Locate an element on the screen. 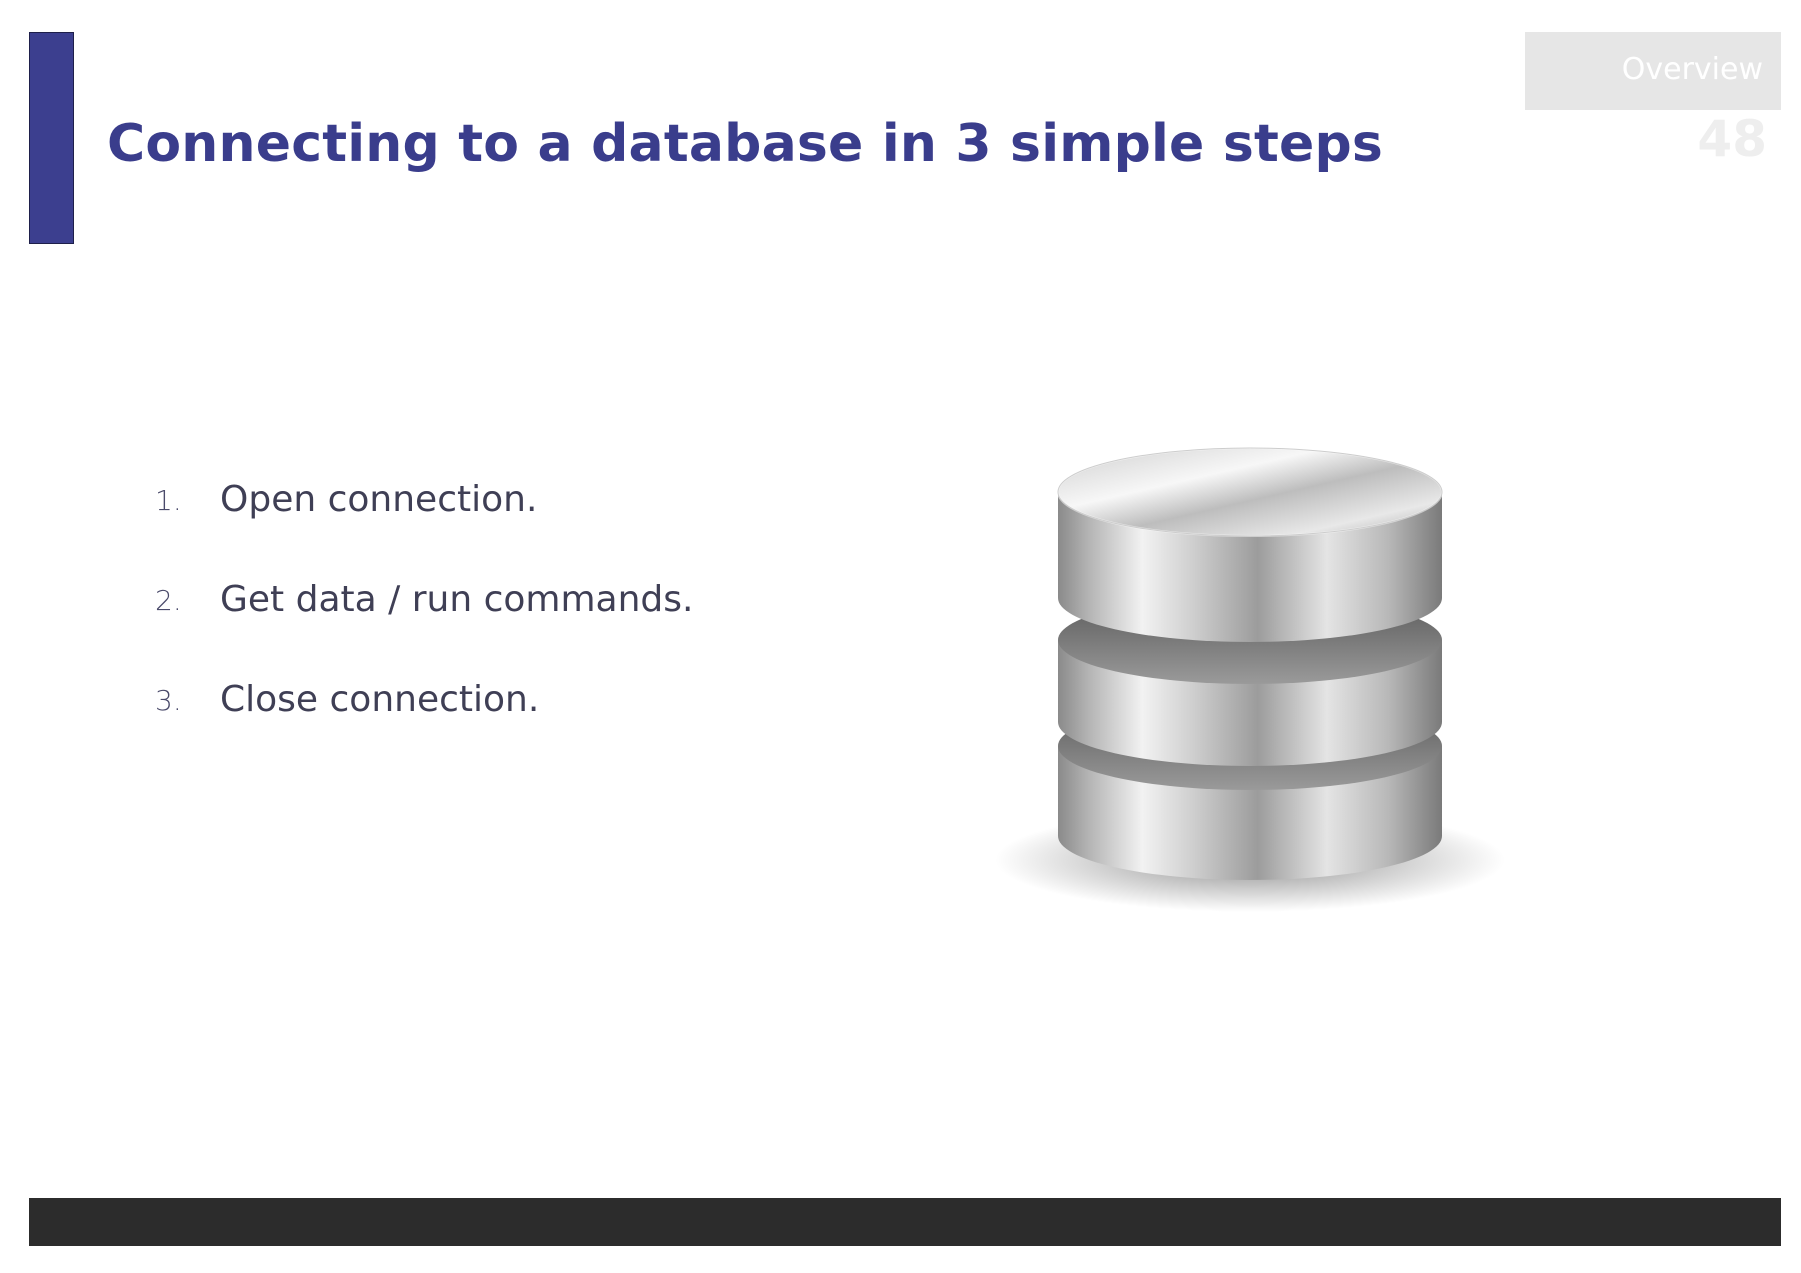 This screenshot has height=1273, width=1801. title-accent-bar is located at coordinates (51, 138).